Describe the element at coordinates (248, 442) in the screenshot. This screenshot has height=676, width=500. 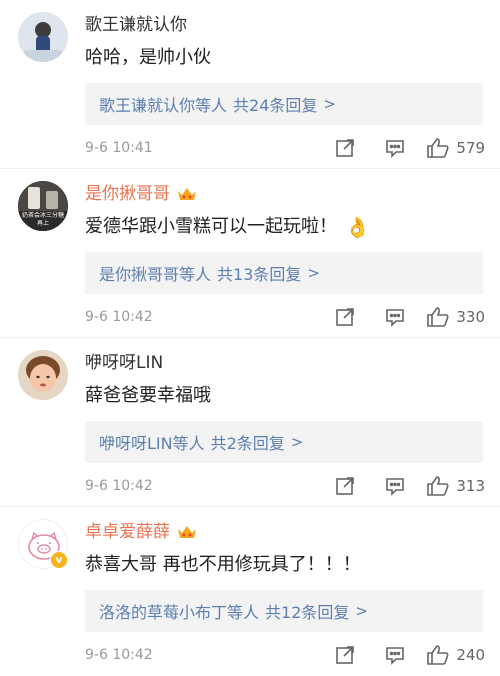
I see `reply-count: 共2条回复` at that location.